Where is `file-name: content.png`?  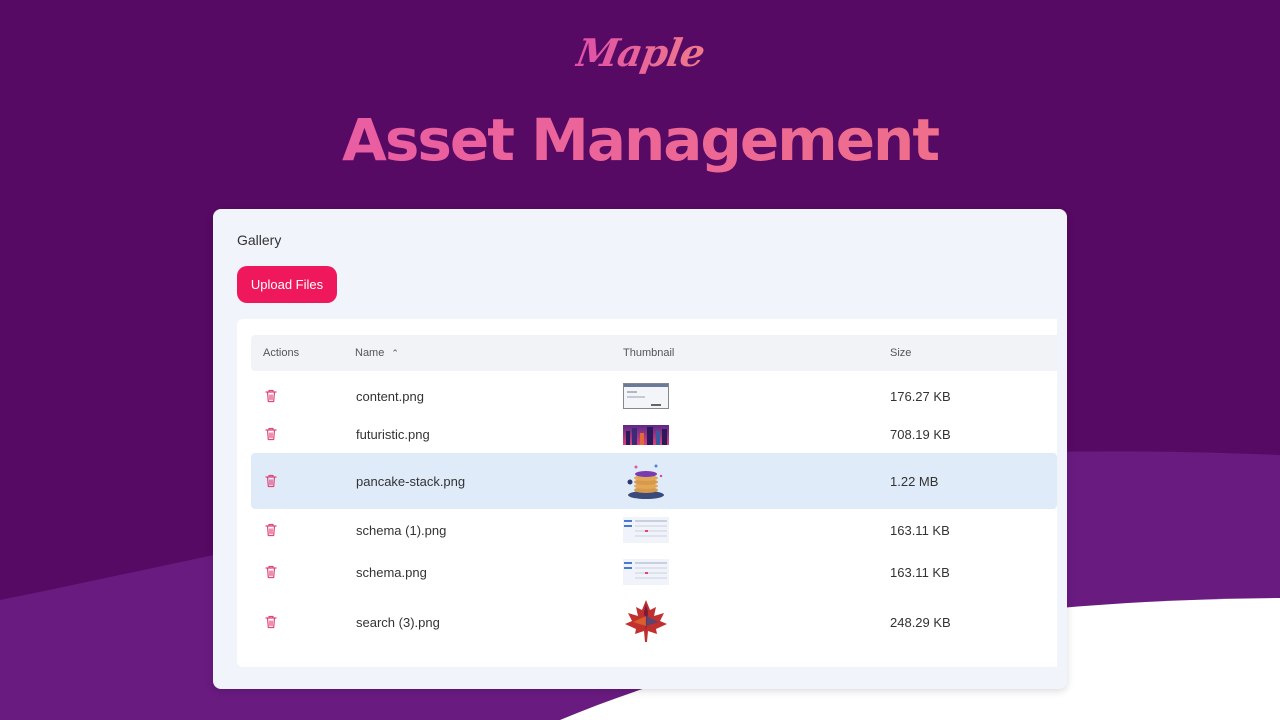
file-name: content.png is located at coordinates (390, 396).